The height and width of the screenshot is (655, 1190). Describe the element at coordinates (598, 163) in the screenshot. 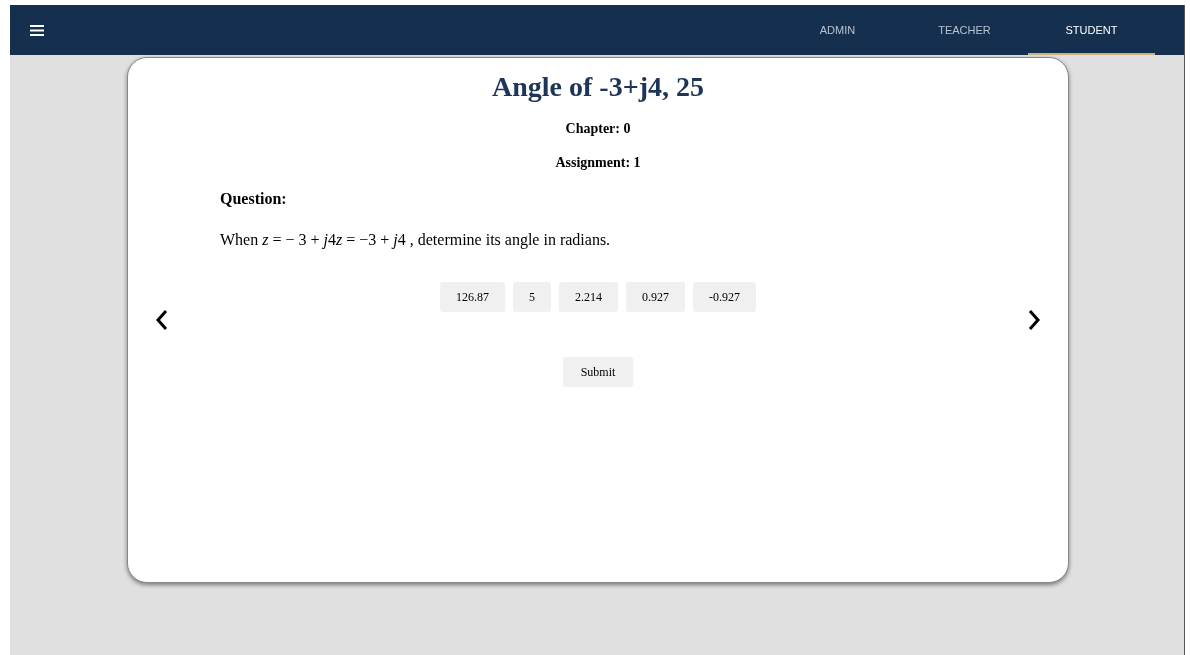

I see `assignment-label: Assignment: 1` at that location.